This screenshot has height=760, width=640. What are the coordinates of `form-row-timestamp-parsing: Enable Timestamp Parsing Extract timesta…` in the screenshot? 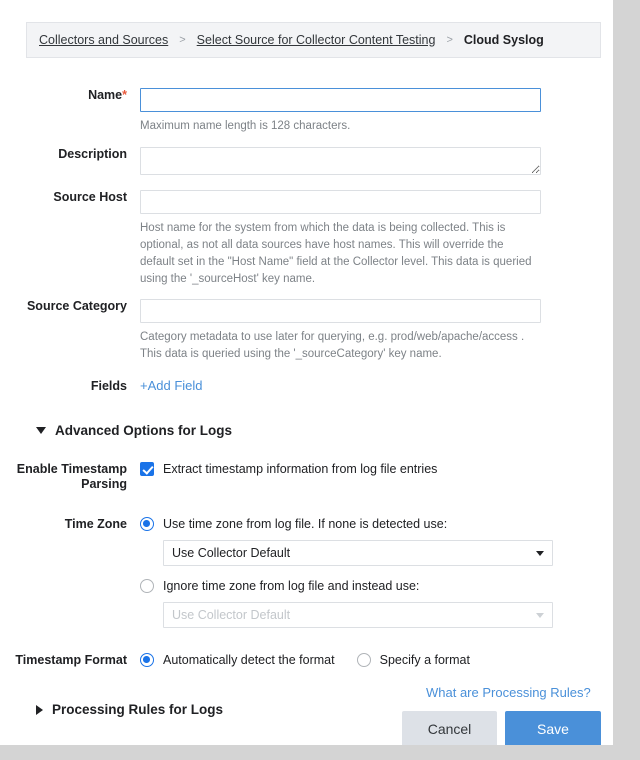 It's located at (306, 477).